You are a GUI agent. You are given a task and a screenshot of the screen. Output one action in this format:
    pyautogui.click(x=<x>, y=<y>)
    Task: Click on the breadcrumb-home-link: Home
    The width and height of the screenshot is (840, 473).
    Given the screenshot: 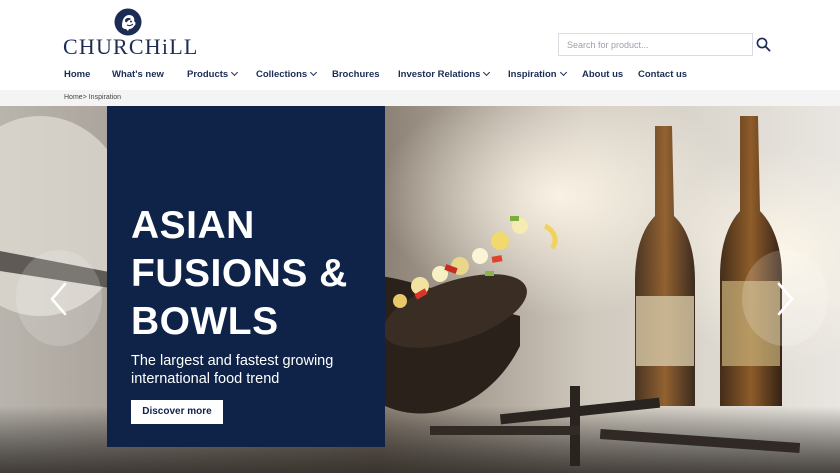 What is the action you would take?
    pyautogui.click(x=73, y=97)
    